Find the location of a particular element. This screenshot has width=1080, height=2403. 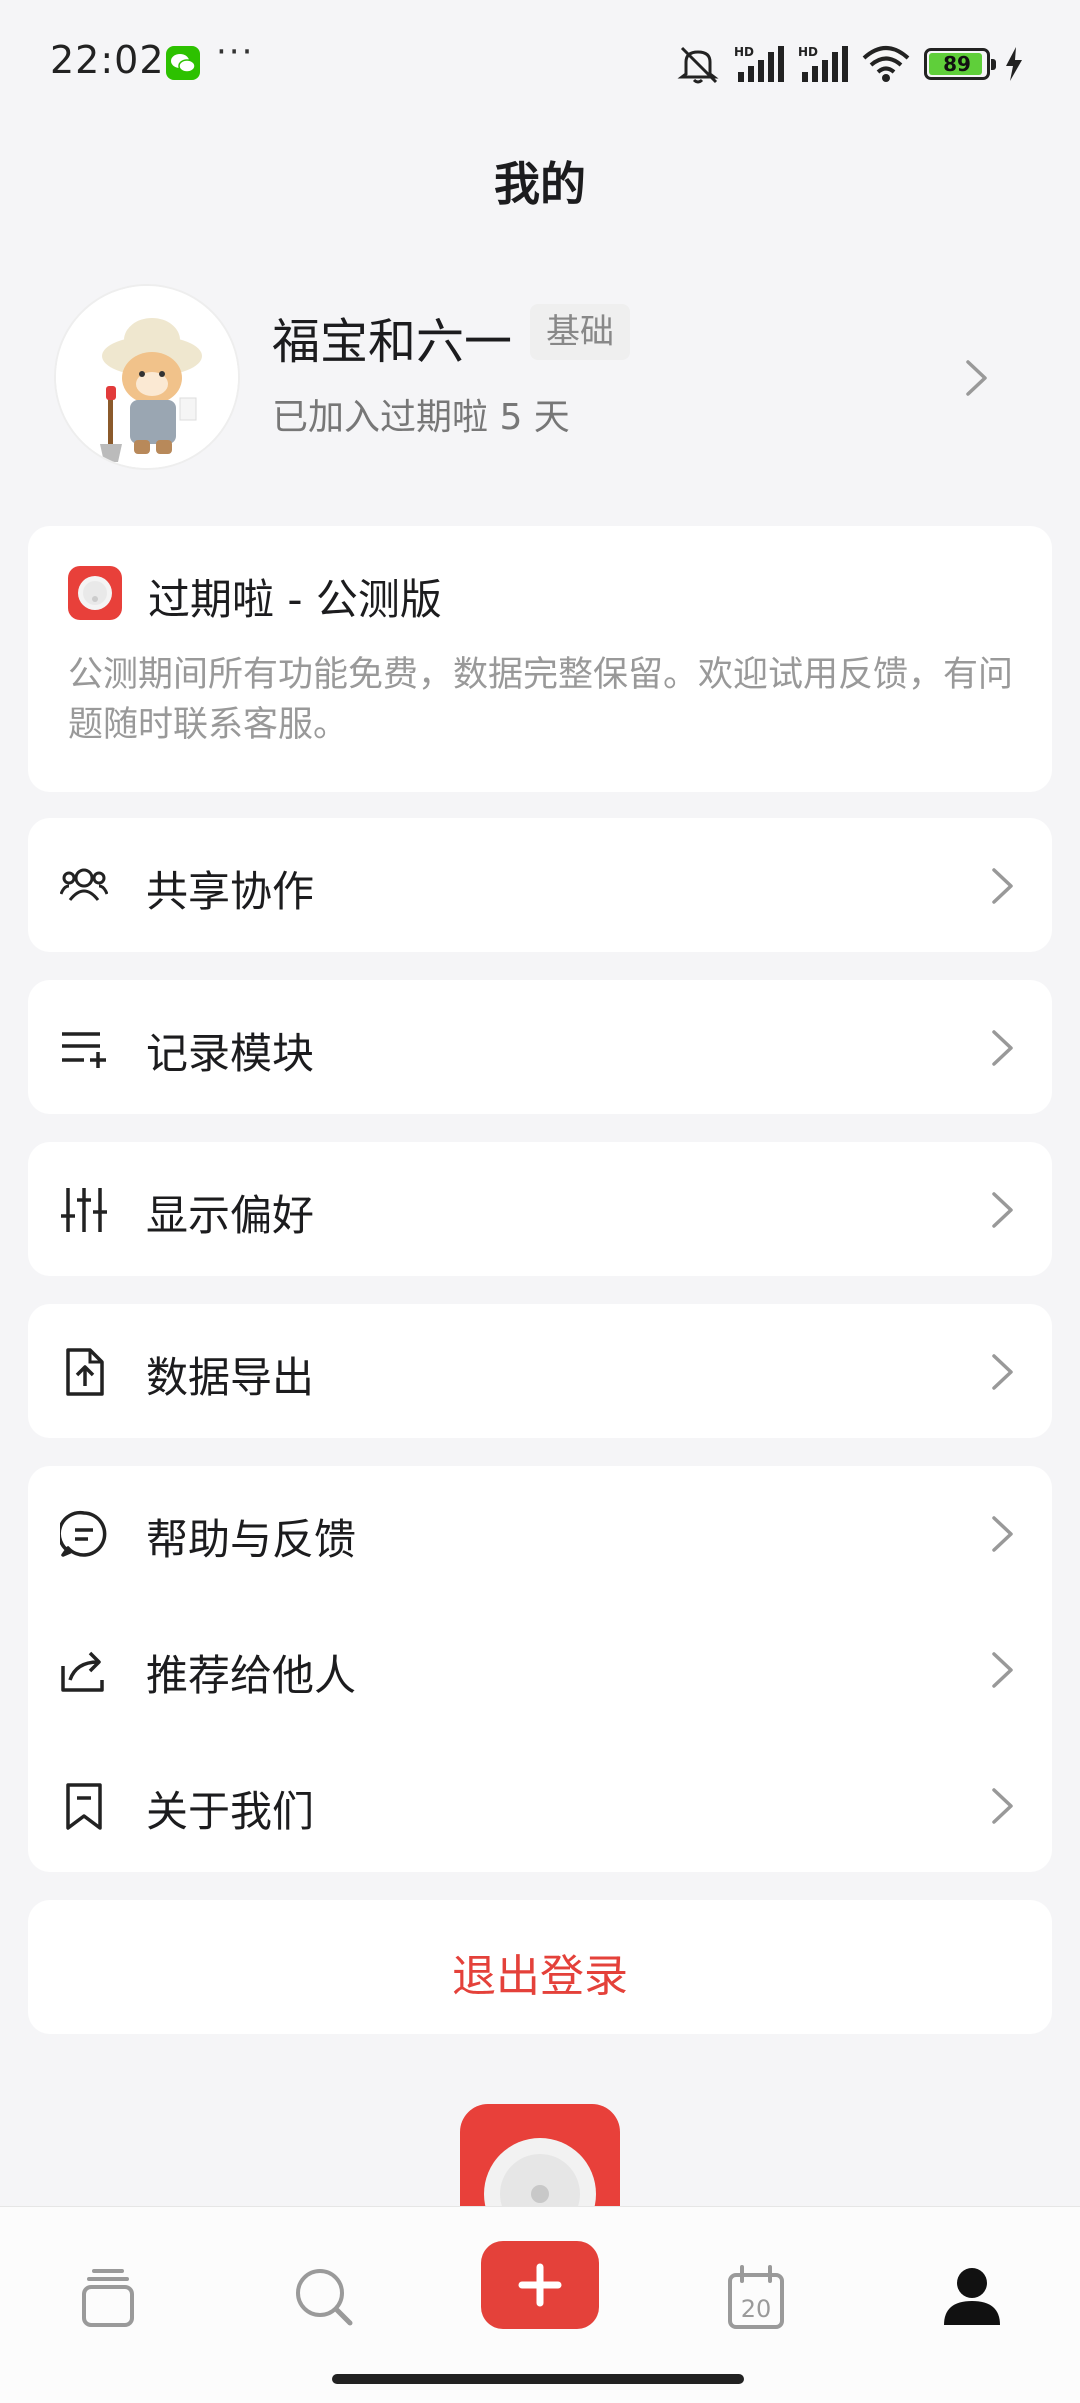

menu-card-export: 数据导出 is located at coordinates (540, 1371).